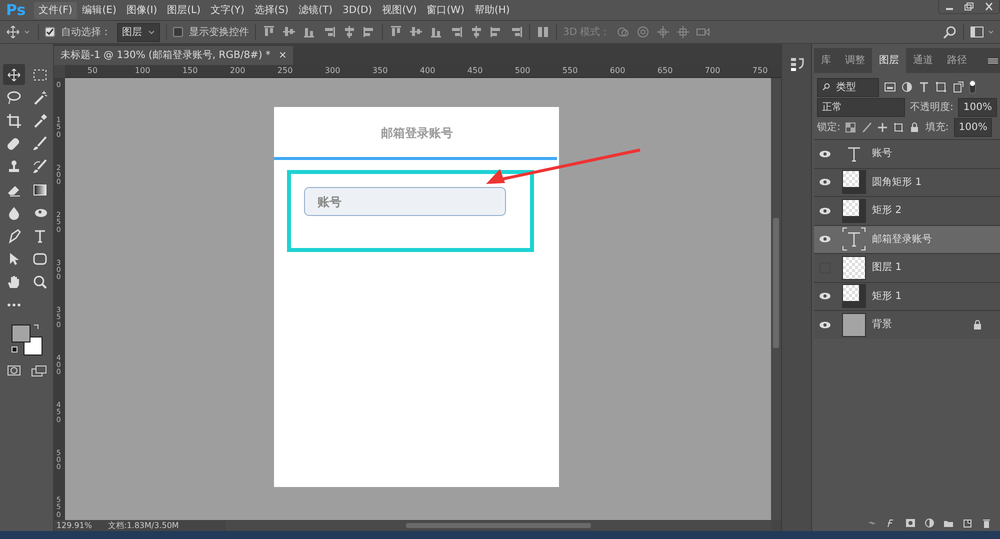 Image resolution: width=1000 pixels, height=539 pixels. Describe the element at coordinates (850, 127) in the screenshot. I see `lock-transparency-icon` at that location.